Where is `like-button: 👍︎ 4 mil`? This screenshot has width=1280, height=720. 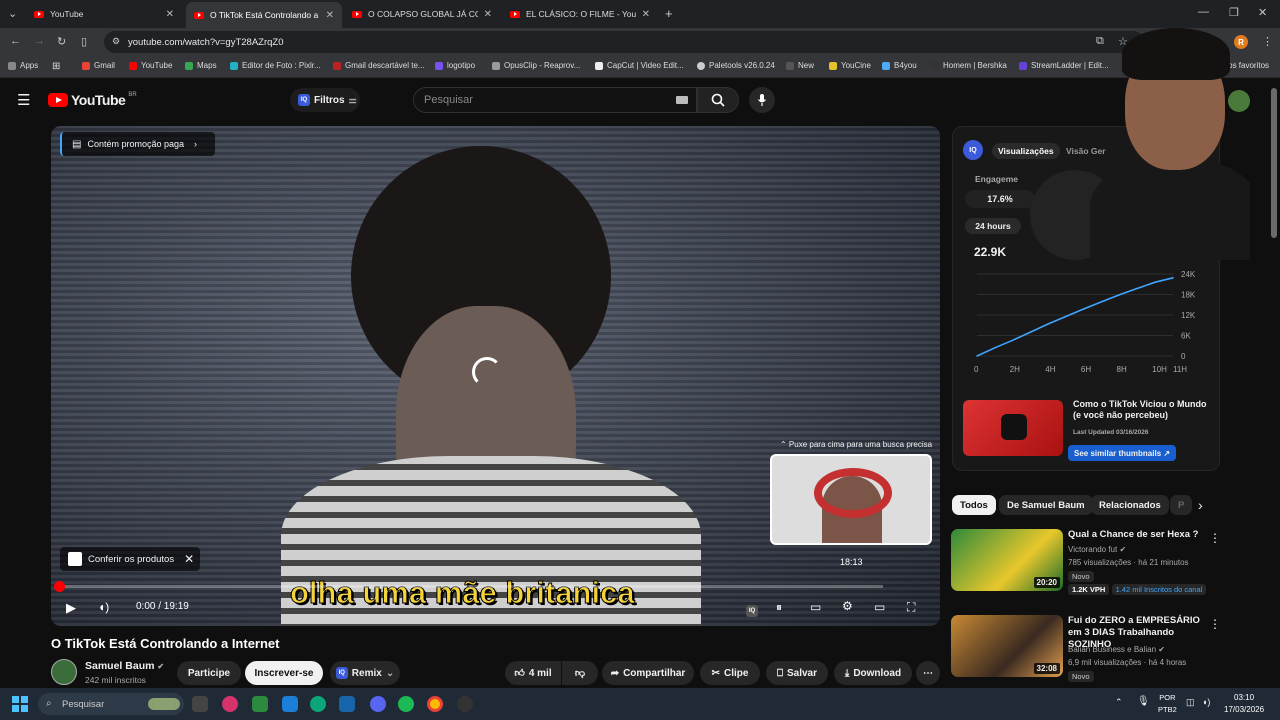 like-button: 👍︎ 4 mil is located at coordinates (533, 673).